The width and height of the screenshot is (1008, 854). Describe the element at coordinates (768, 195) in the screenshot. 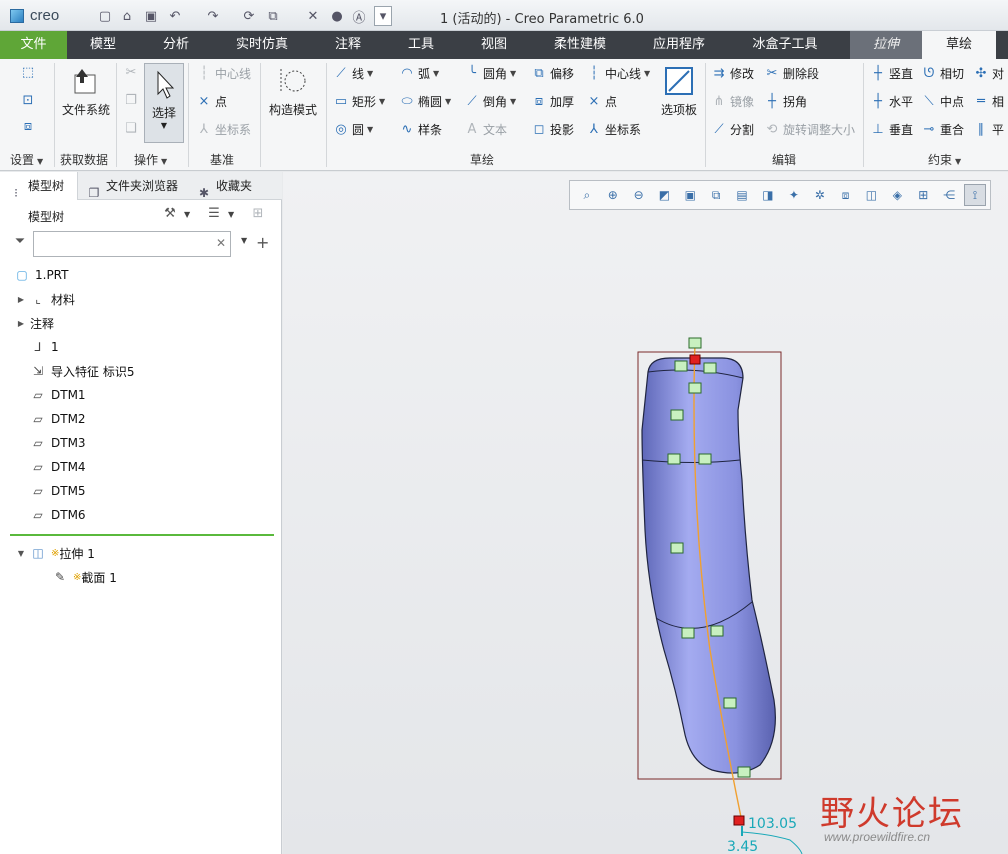

I see `perspective-icon: ◨` at that location.